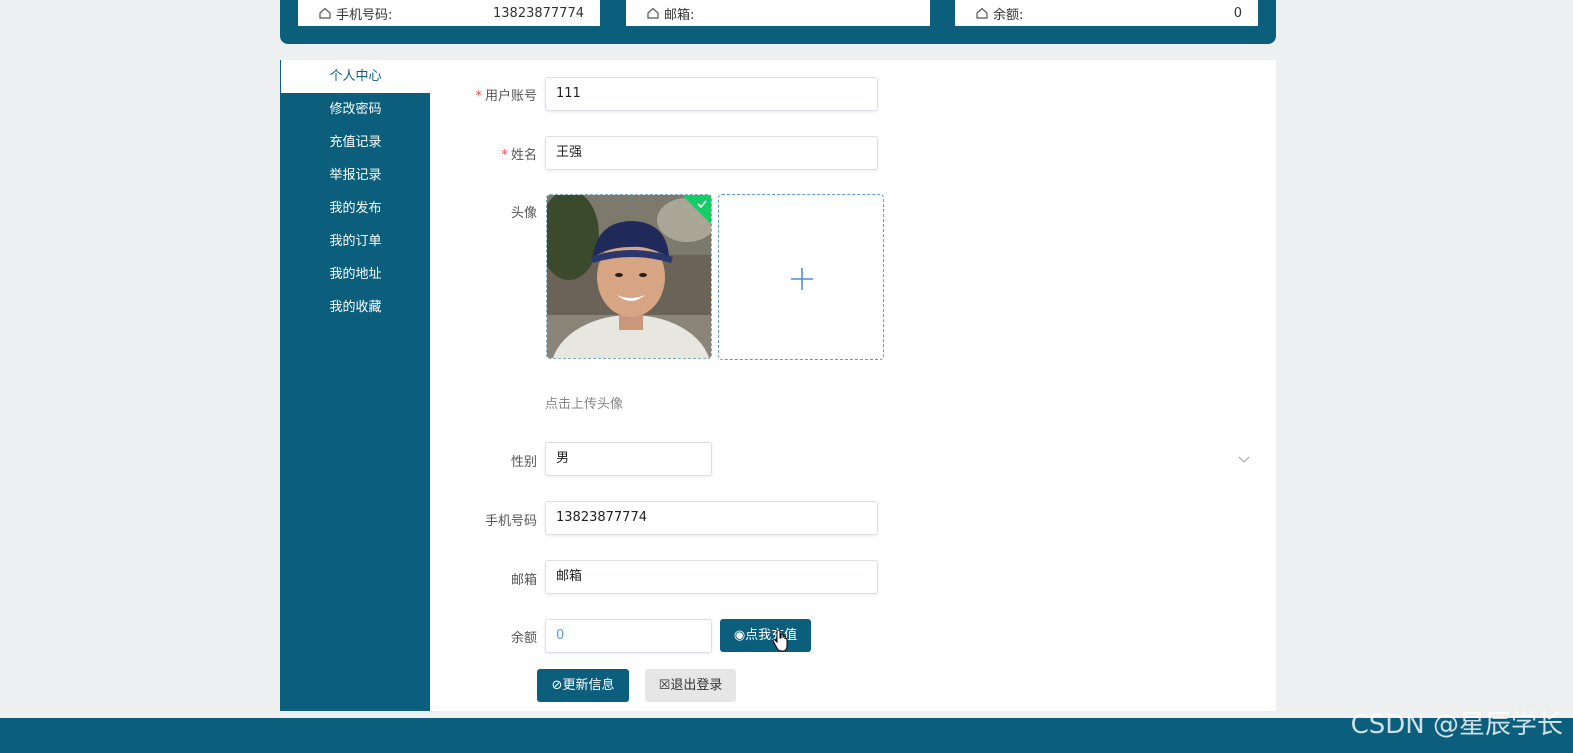 The image size is (1573, 753). Describe the element at coordinates (523, 213) in the screenshot. I see `avatar-label: 头像` at that location.